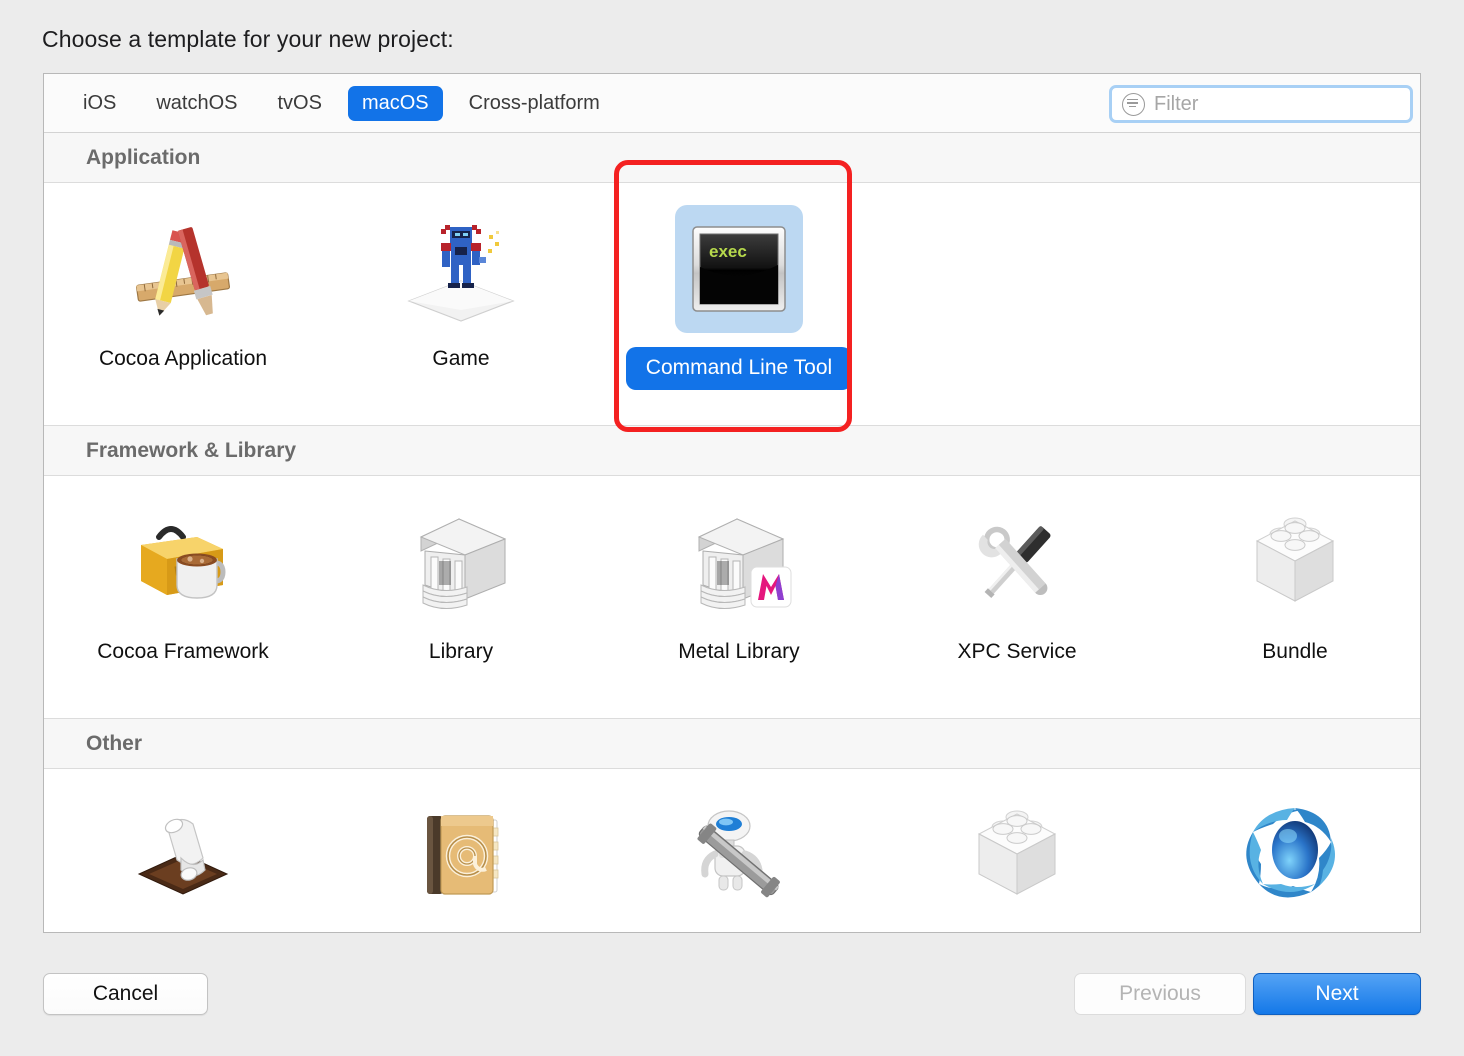 The height and width of the screenshot is (1056, 1464). I want to click on blue-aperture-icon, so click(1290, 853).